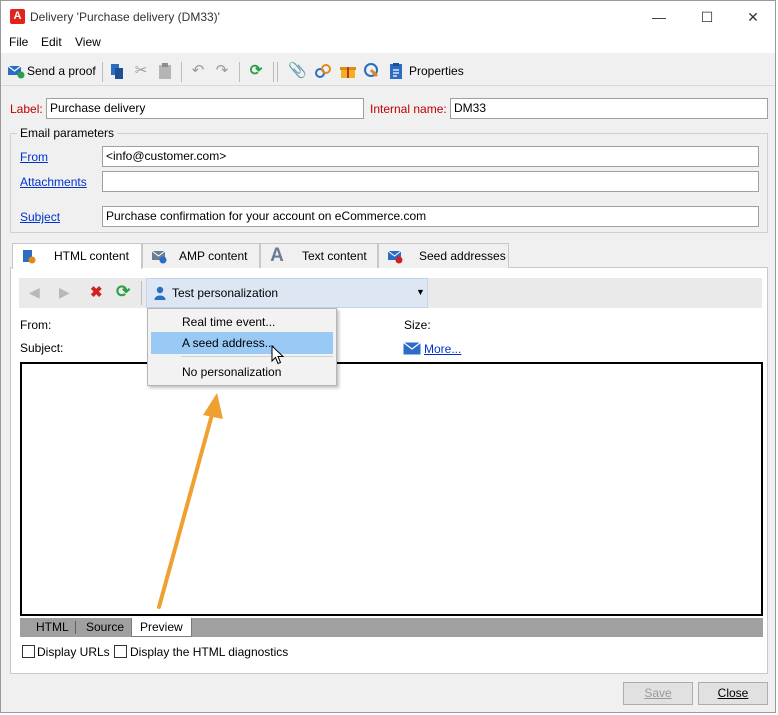 Image resolution: width=778 pixels, height=715 pixels. What do you see at coordinates (28, 651) in the screenshot?
I see `display-urls-checkbox` at bounding box center [28, 651].